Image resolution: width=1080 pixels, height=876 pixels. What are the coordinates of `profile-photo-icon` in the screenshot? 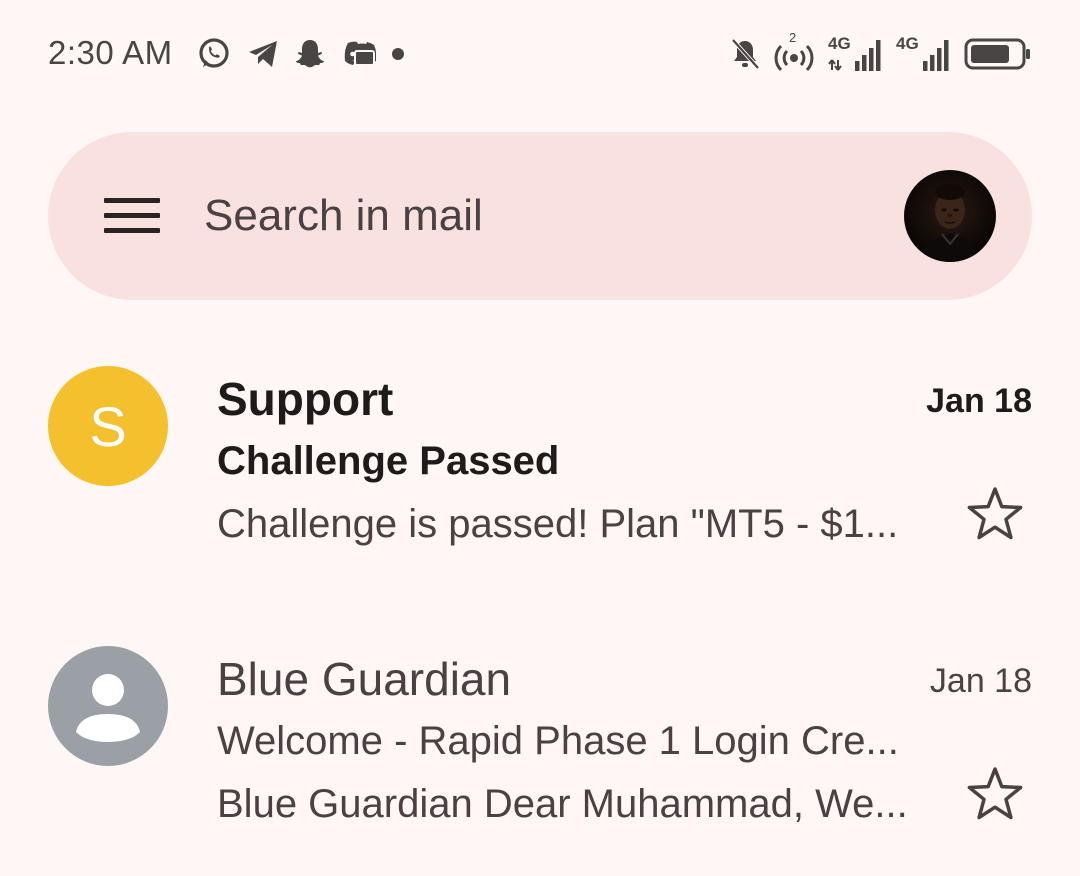 It's located at (950, 216).